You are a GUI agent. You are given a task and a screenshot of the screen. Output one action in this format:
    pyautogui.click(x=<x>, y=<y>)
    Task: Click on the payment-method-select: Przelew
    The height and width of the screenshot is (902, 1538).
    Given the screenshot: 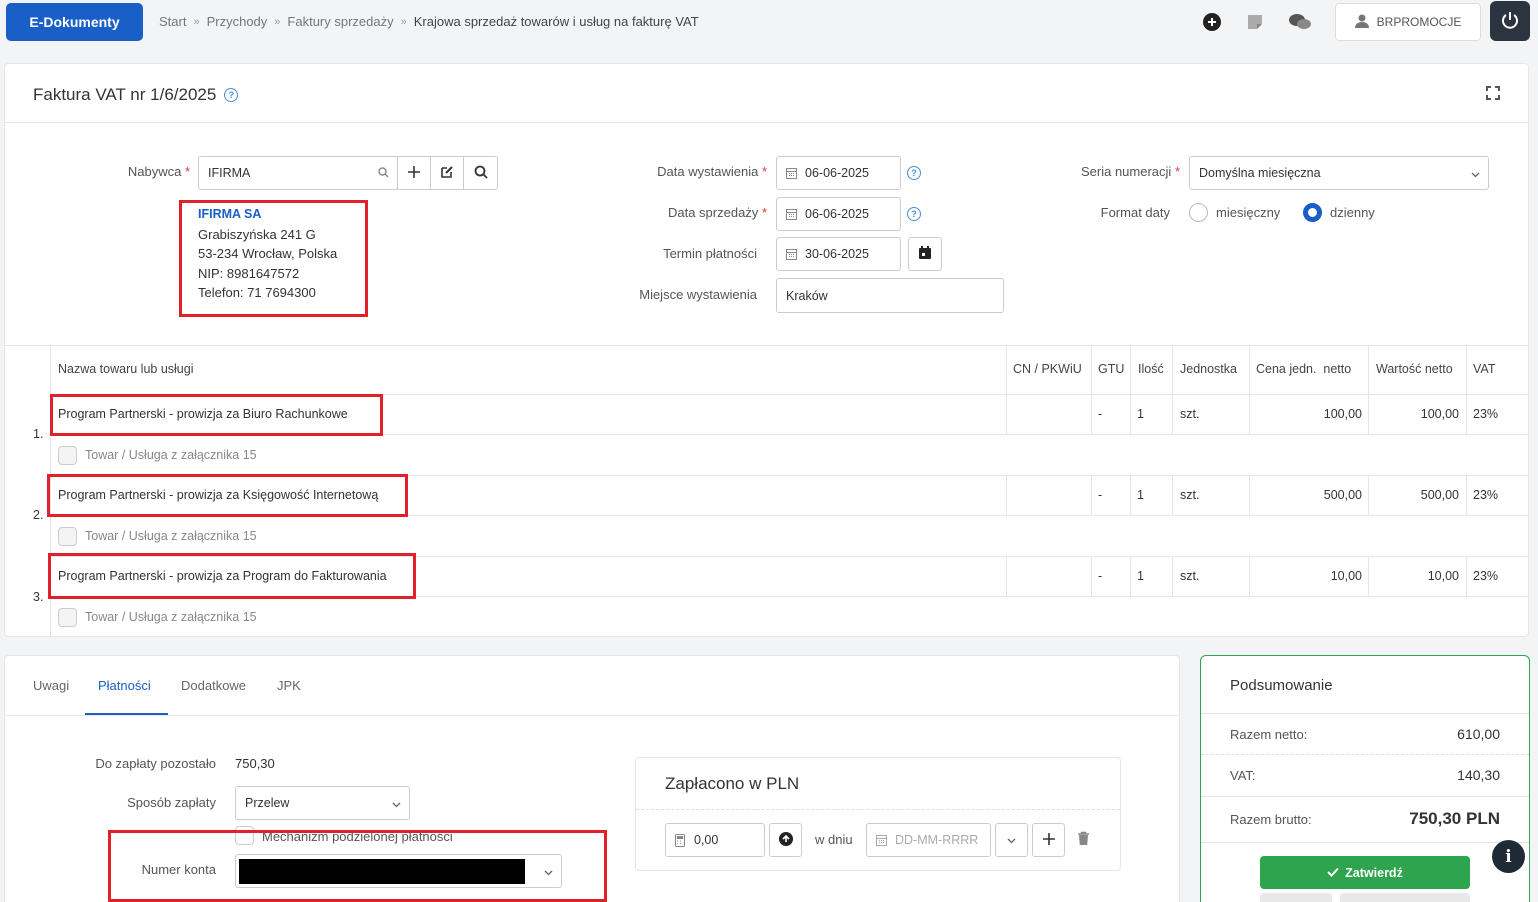 What is the action you would take?
    pyautogui.click(x=322, y=803)
    